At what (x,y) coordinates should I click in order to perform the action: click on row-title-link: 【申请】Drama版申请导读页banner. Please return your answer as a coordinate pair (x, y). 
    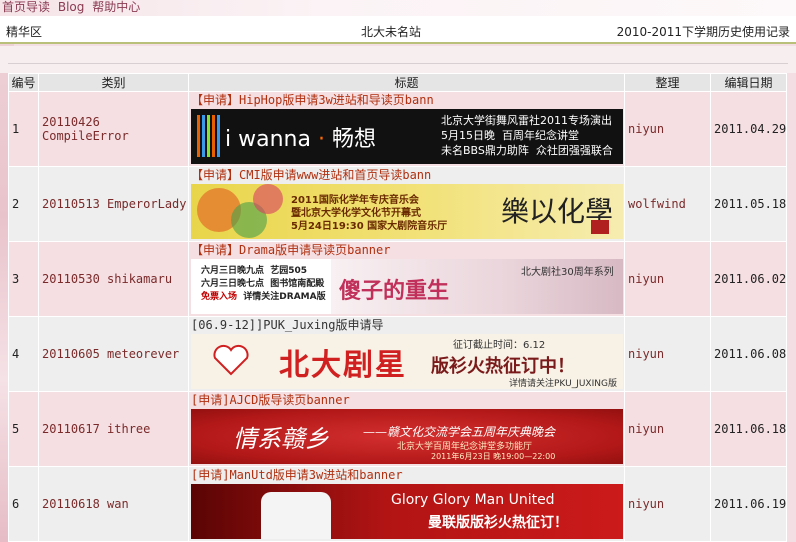
    Looking at the image, I should click on (407, 250).